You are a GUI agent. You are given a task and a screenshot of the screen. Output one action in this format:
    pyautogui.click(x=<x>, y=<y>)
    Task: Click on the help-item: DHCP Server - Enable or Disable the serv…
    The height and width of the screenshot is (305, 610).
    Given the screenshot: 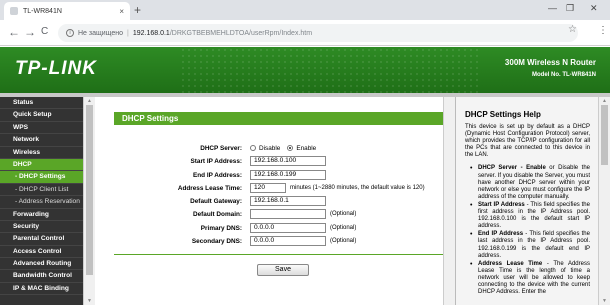 What is the action you would take?
    pyautogui.click(x=527, y=182)
    